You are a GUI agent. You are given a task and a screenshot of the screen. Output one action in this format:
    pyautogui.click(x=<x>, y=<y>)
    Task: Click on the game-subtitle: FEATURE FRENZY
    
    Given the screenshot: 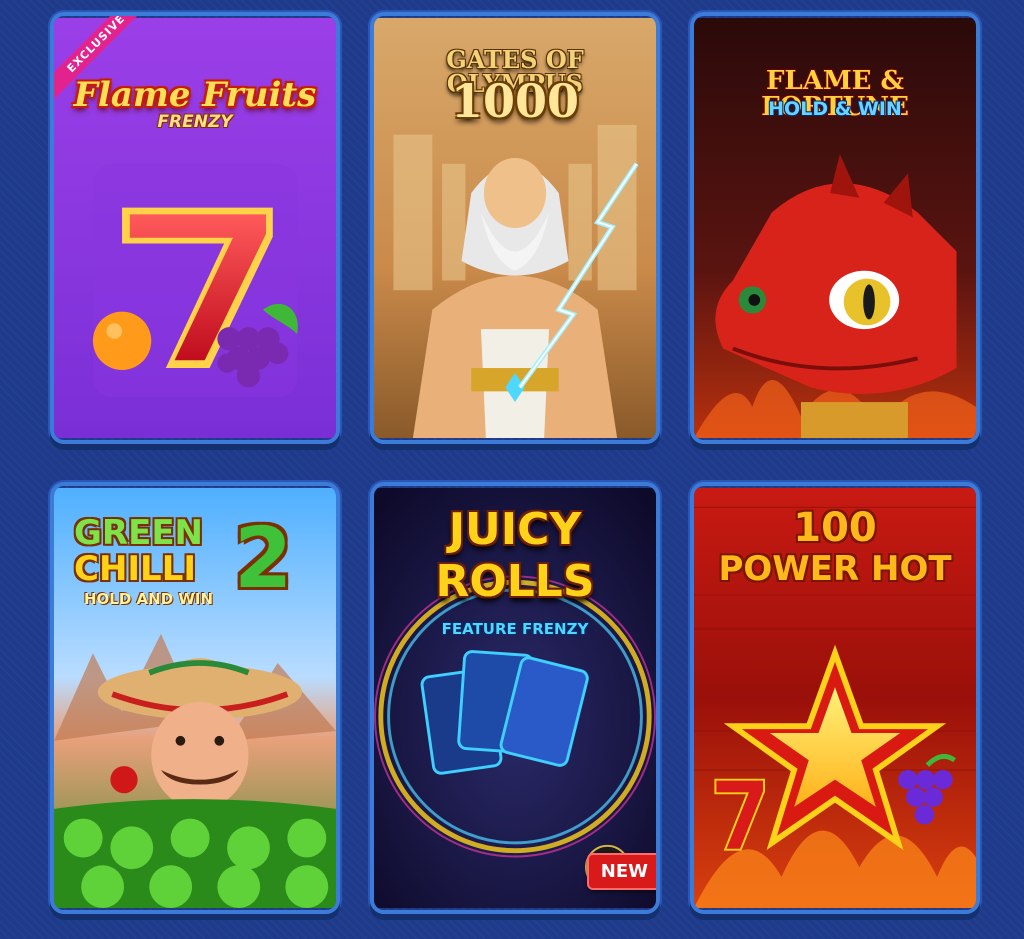 What is the action you would take?
    pyautogui.click(x=515, y=629)
    